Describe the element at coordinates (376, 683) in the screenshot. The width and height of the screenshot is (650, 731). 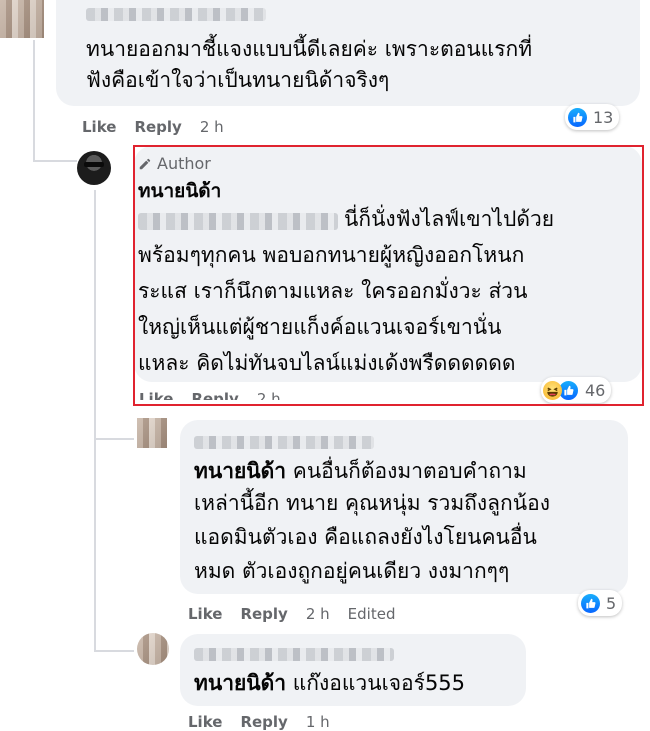
I see `comment-text: แก๊งอแวนเจอร์555` at that location.